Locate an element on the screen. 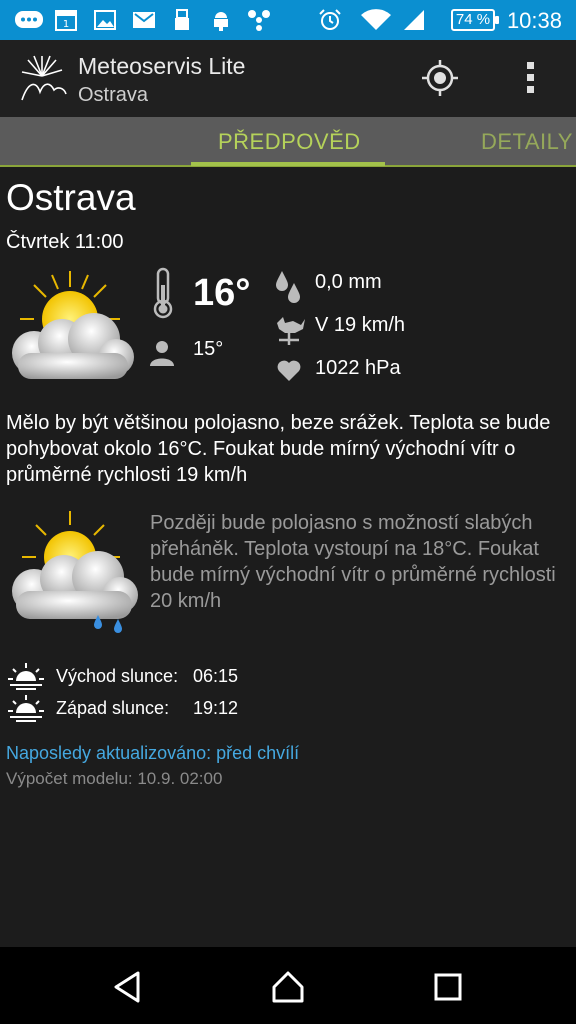 Image resolution: width=576 pixels, height=1024 pixels. meteoservis-logo-icon is located at coordinates (44, 78).